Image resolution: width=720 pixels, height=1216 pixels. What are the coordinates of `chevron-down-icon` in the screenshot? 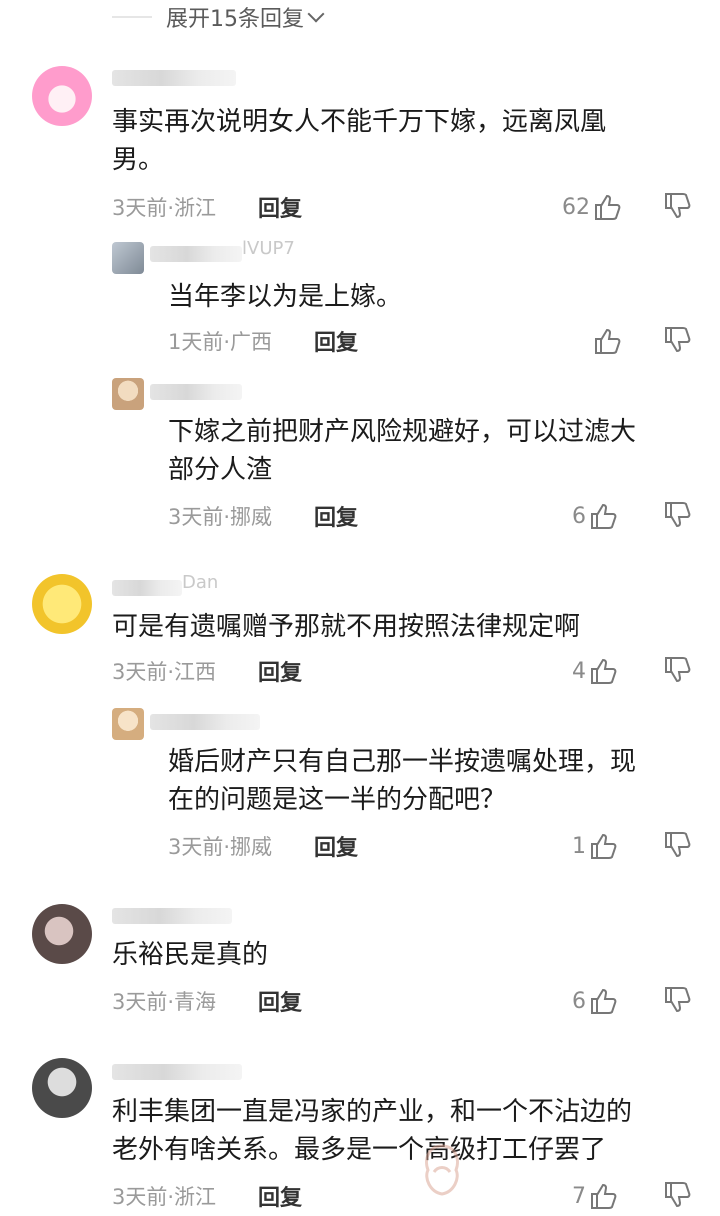 It's located at (316, 14).